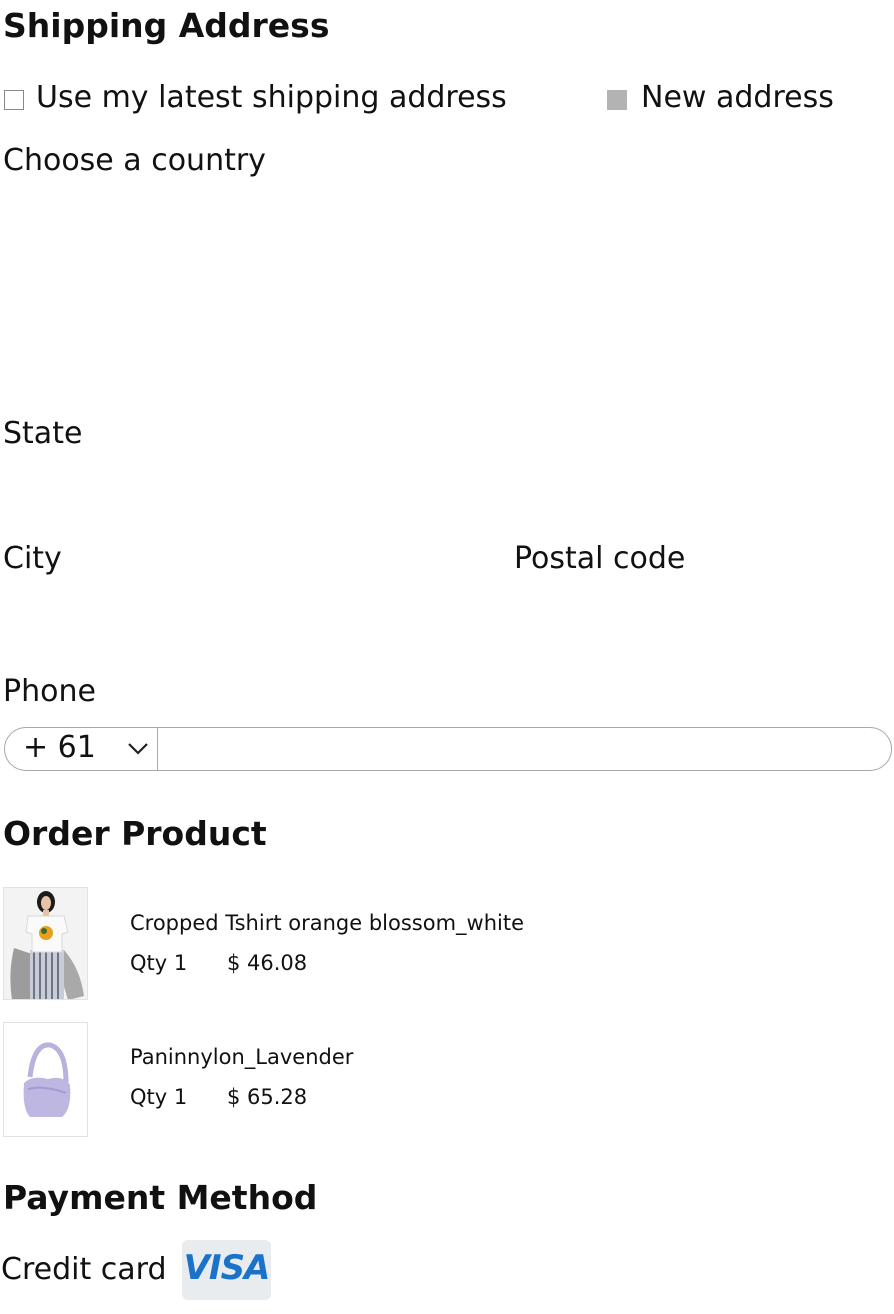 This screenshot has height=1314, width=894. What do you see at coordinates (14, 100) in the screenshot?
I see `use-latest-address-checkbox` at bounding box center [14, 100].